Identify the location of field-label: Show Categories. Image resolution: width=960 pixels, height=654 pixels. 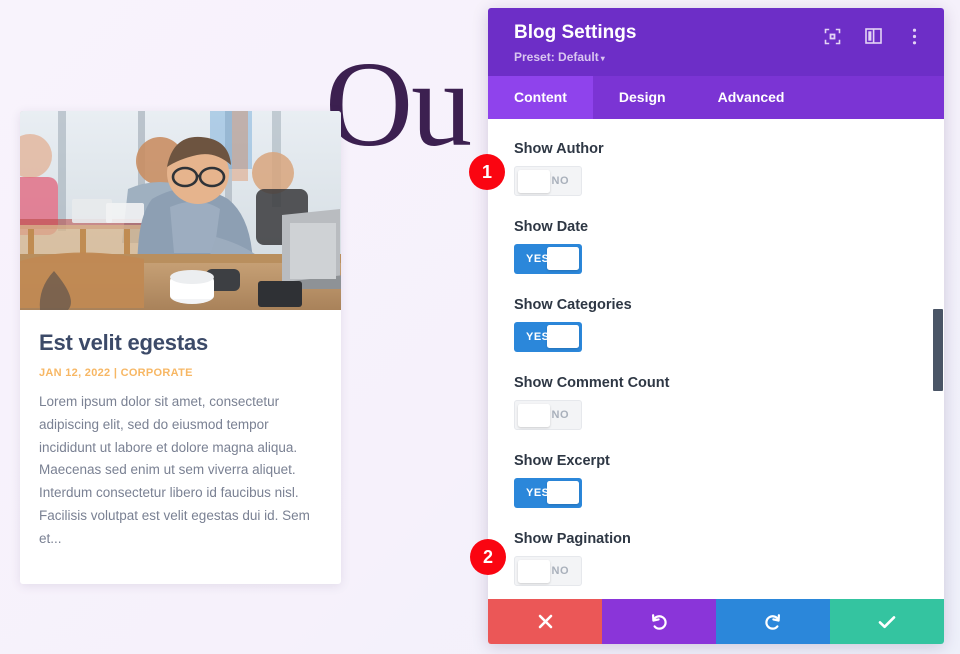
(573, 304).